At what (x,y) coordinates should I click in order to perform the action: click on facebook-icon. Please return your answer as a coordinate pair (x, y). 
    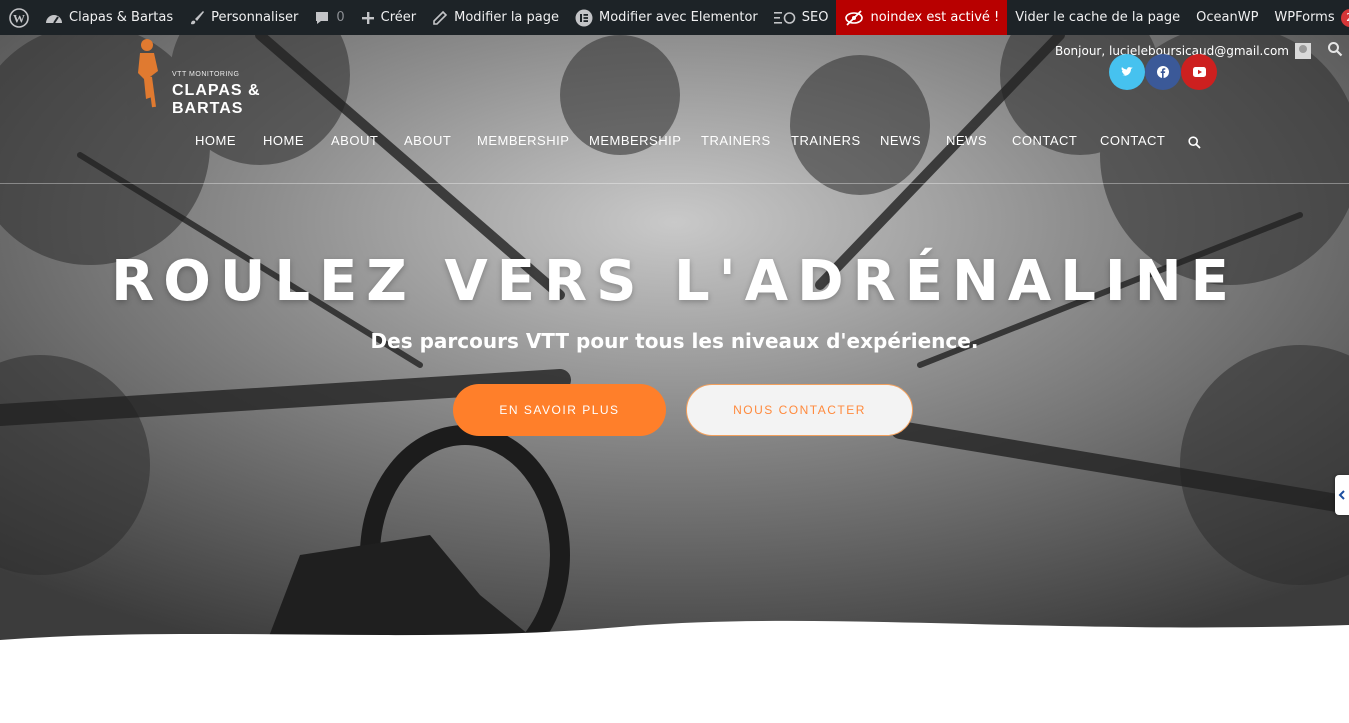
    Looking at the image, I should click on (1163, 72).